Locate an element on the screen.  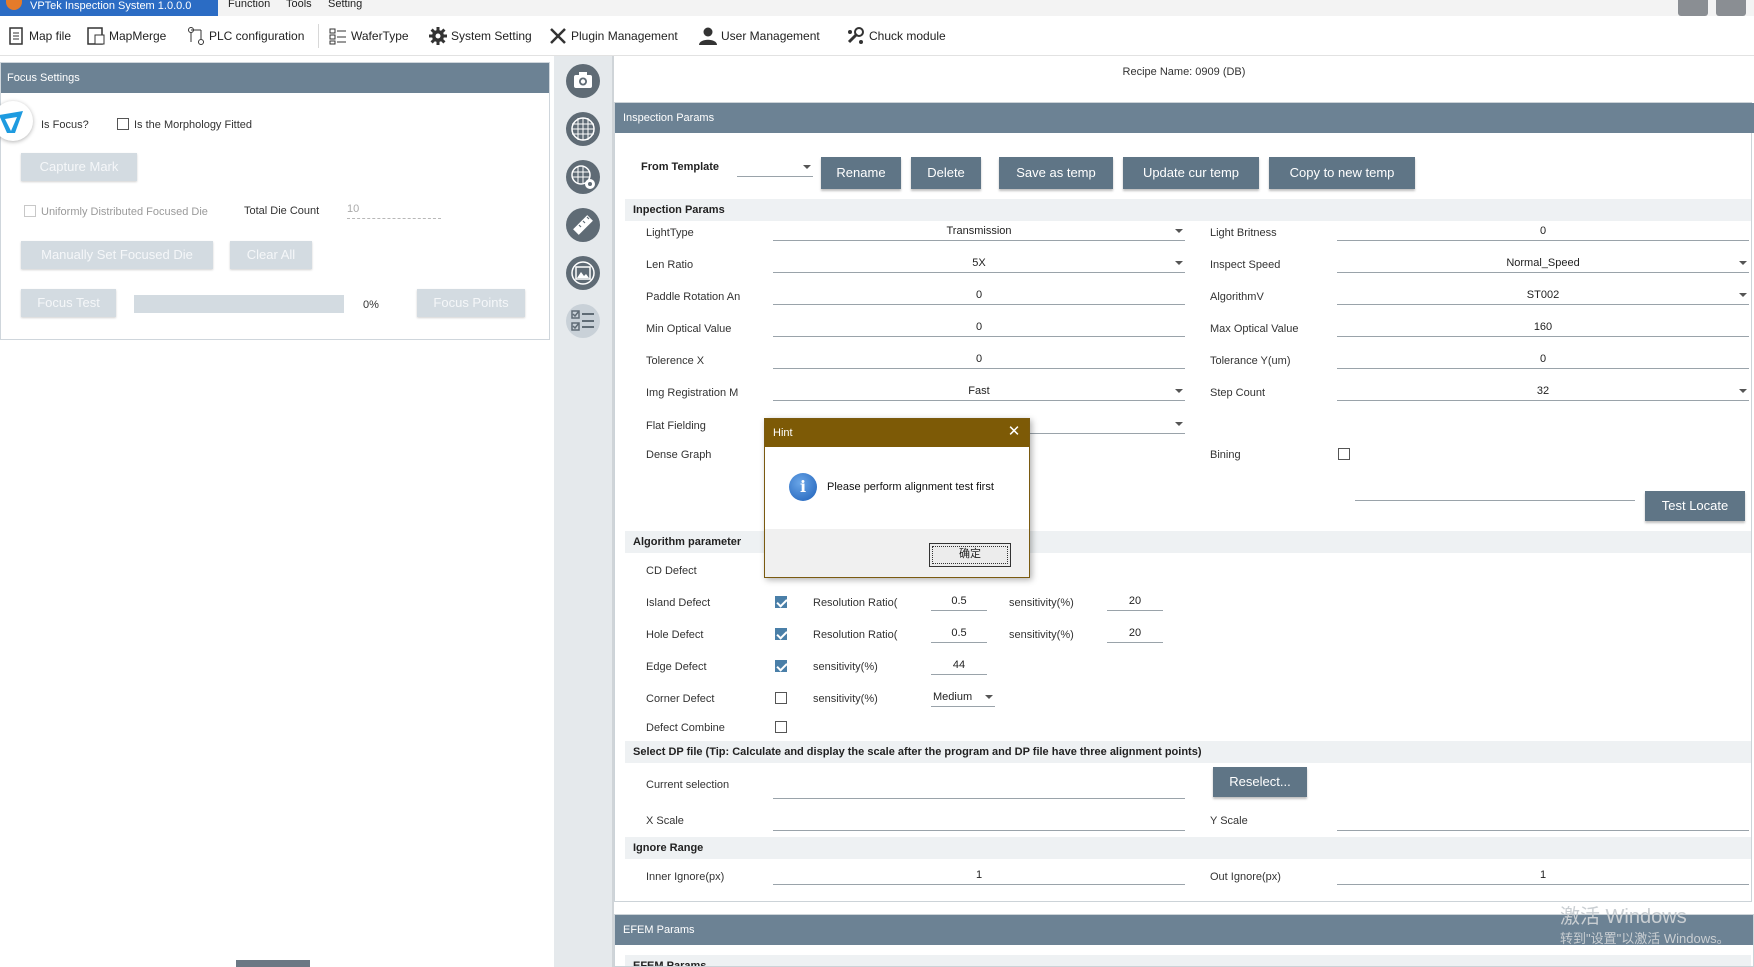
save-as-temp-button: Save as temp is located at coordinates (1056, 173).